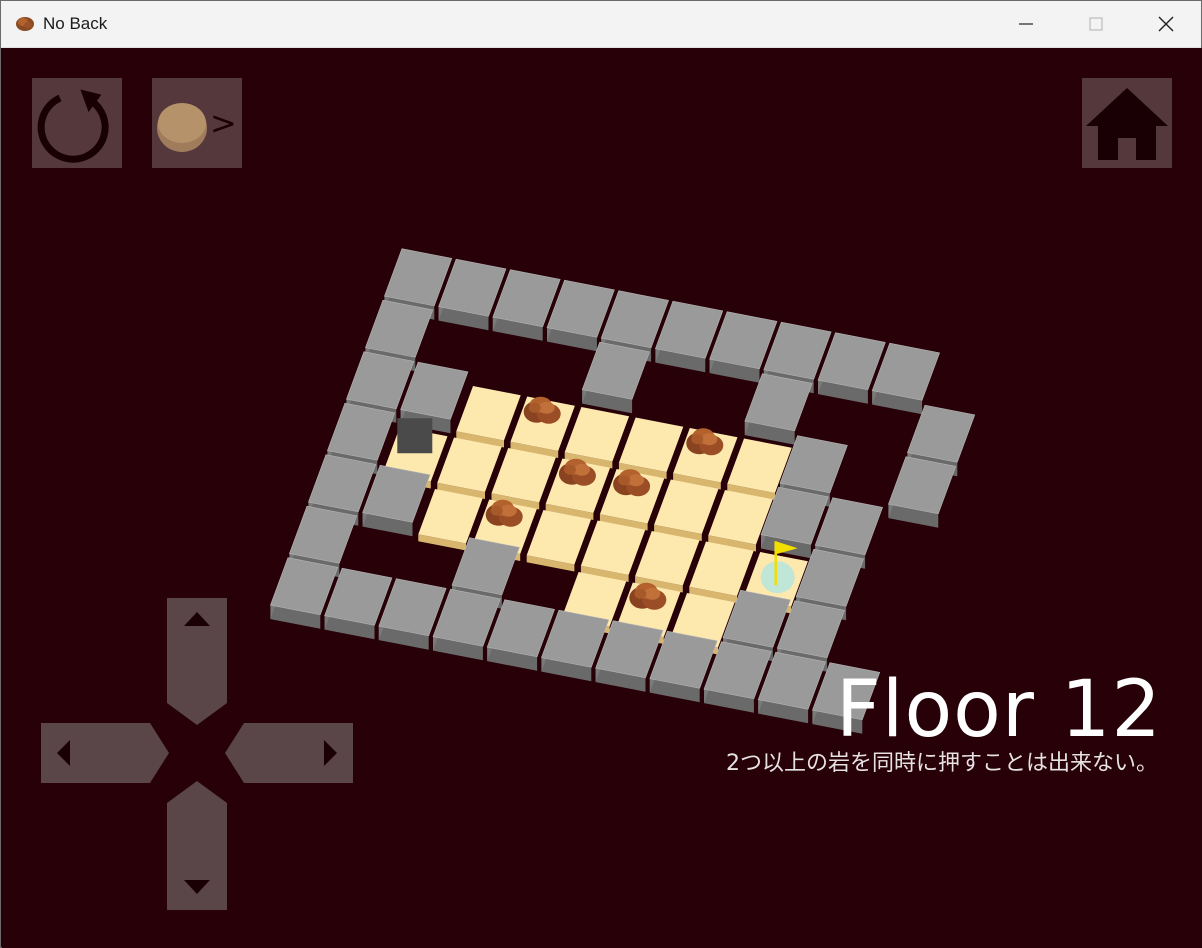  I want to click on minimize-icon, so click(1026, 24).